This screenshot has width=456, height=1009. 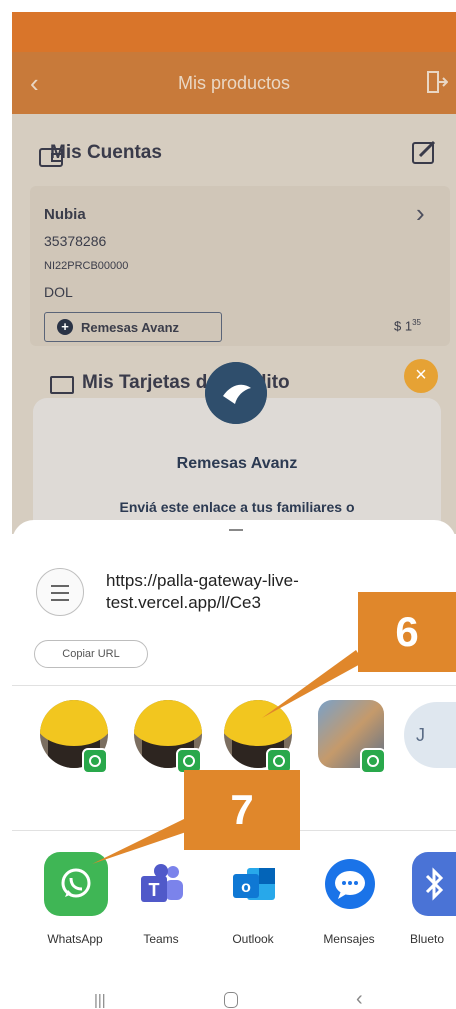 I want to click on callout-arrows, so click(x=228, y=757).